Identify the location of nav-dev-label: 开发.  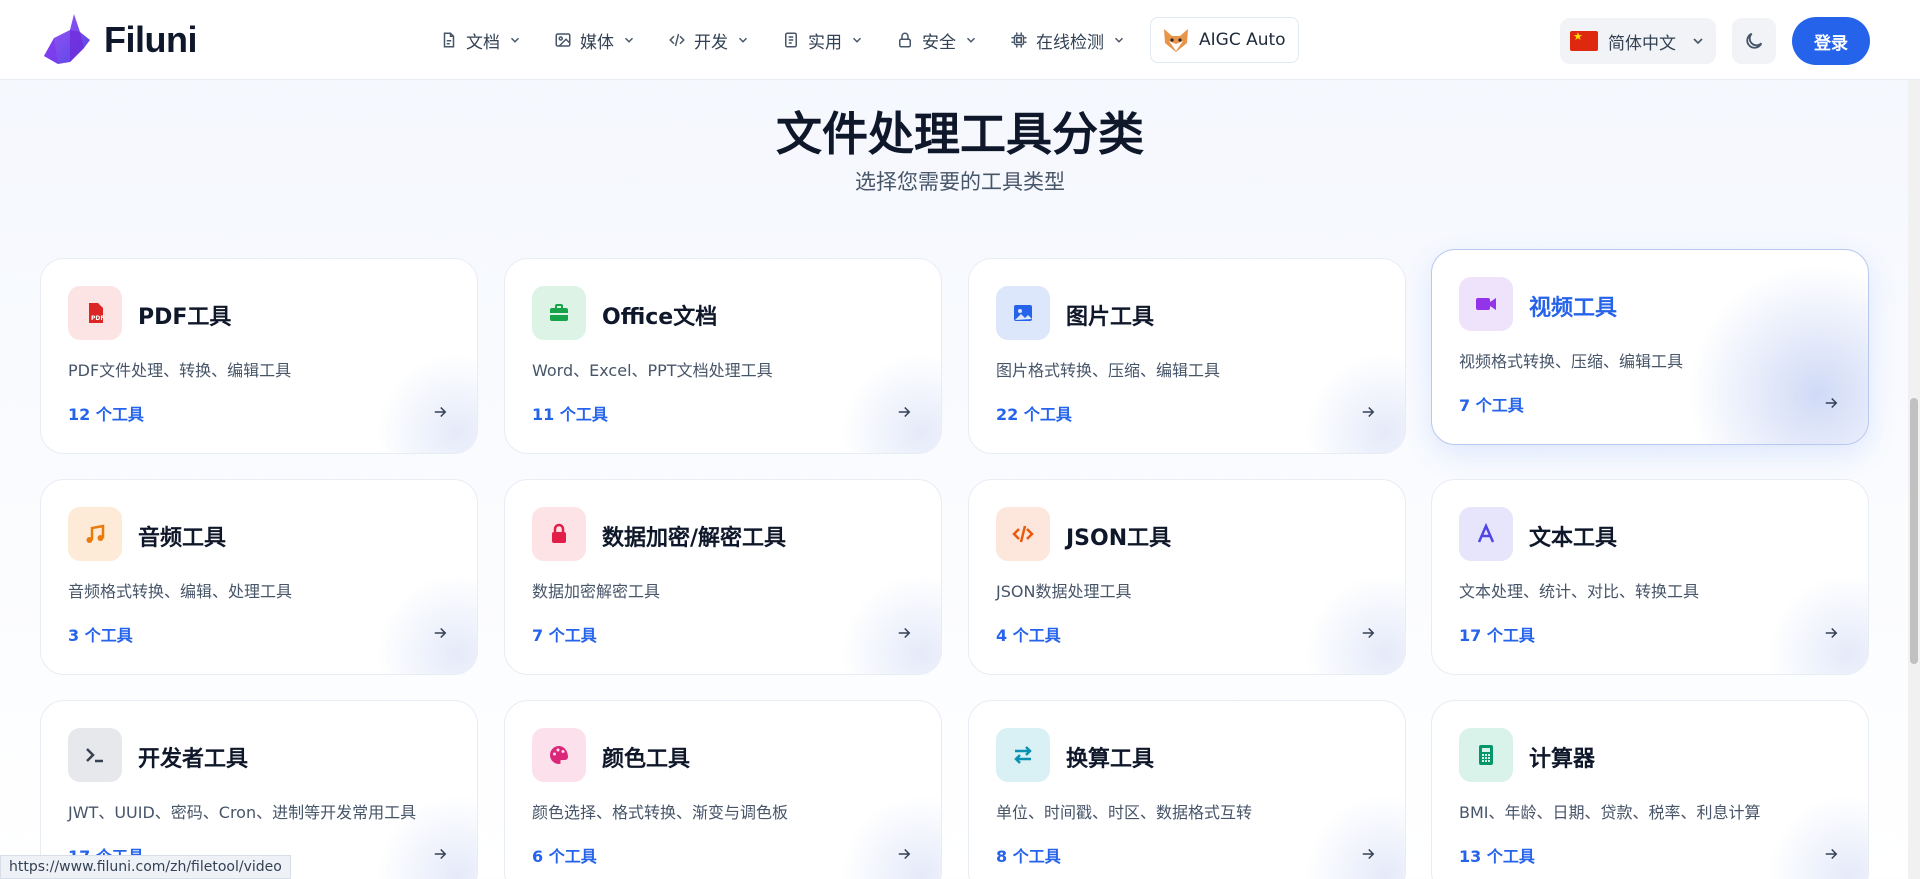
(711, 42).